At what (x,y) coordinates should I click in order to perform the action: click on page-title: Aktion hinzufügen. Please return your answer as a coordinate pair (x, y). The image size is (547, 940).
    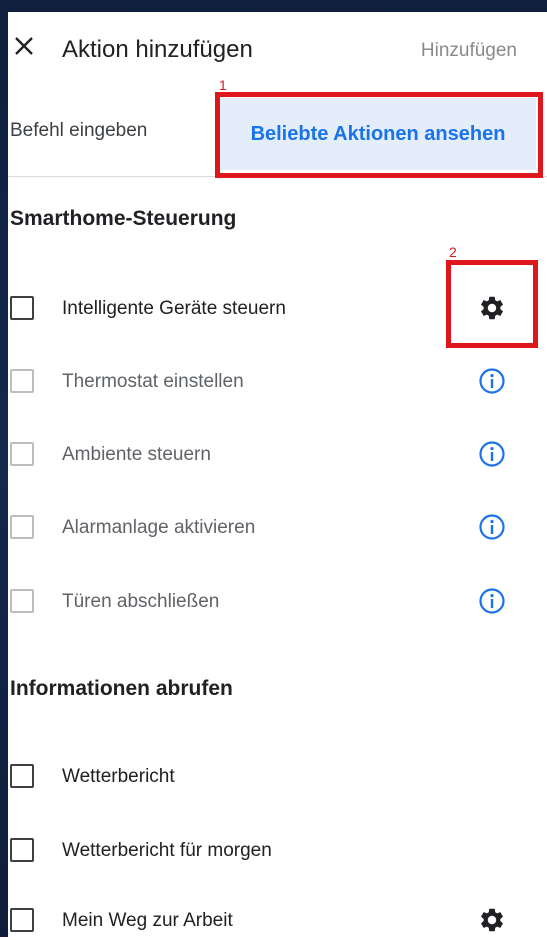
    Looking at the image, I should click on (157, 49).